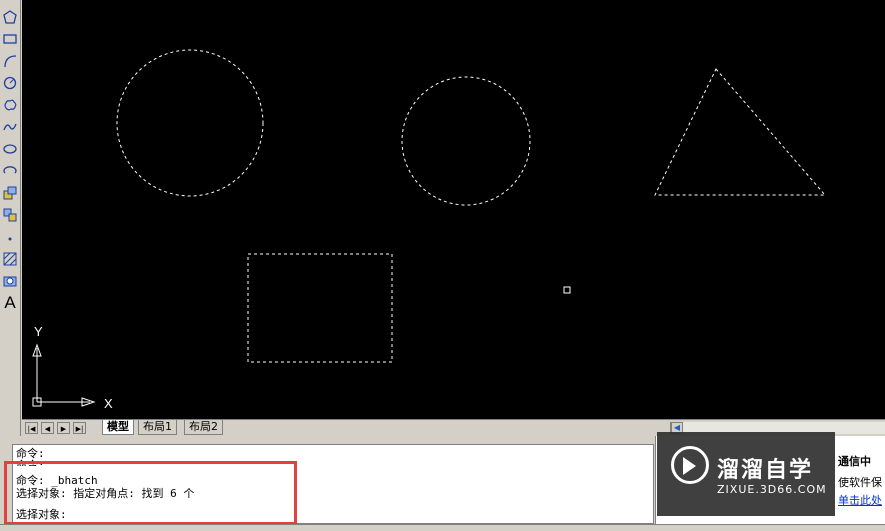  What do you see at coordinates (10, 127) in the screenshot?
I see `spline-icon` at bounding box center [10, 127].